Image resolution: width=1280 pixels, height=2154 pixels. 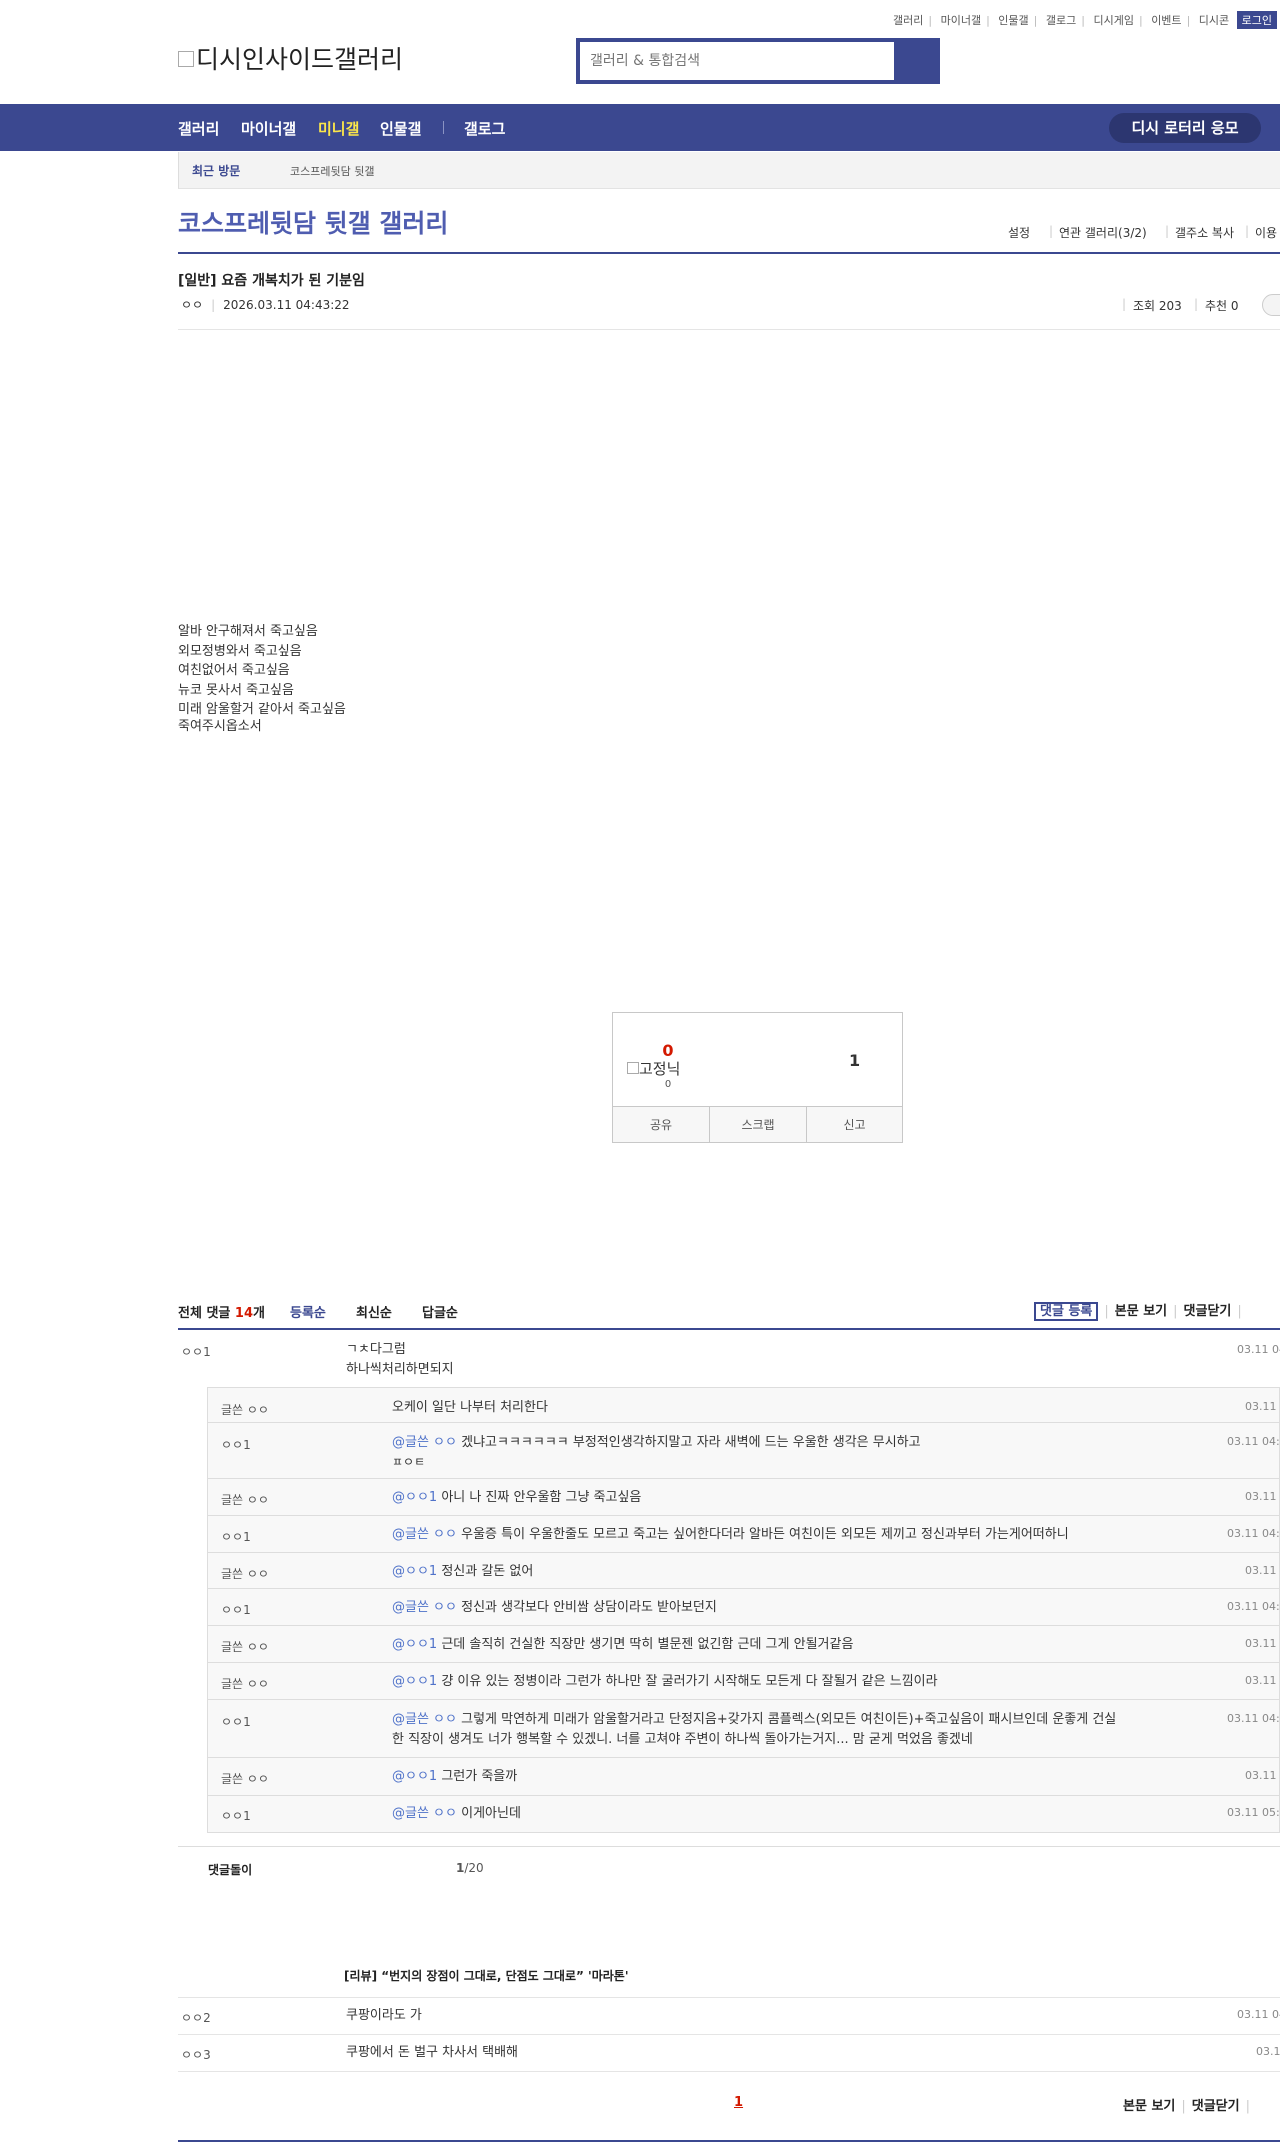 I want to click on page-link-1: 1, so click(x=738, y=2102).